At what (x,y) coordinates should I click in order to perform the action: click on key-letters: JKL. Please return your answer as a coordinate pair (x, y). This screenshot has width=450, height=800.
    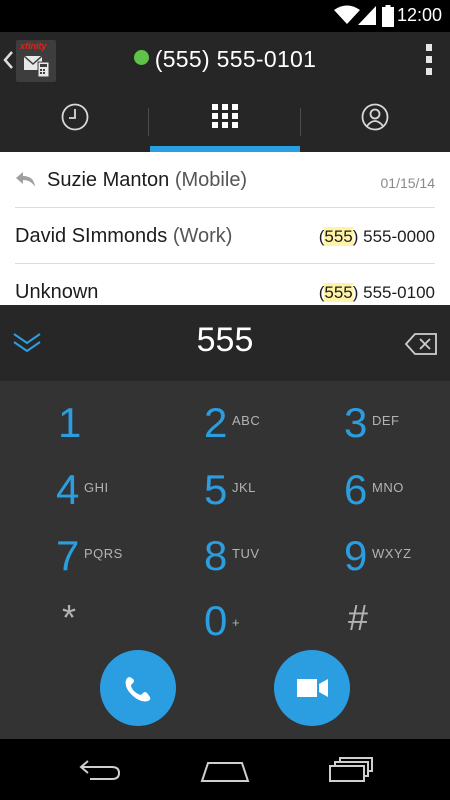
    Looking at the image, I should click on (244, 487).